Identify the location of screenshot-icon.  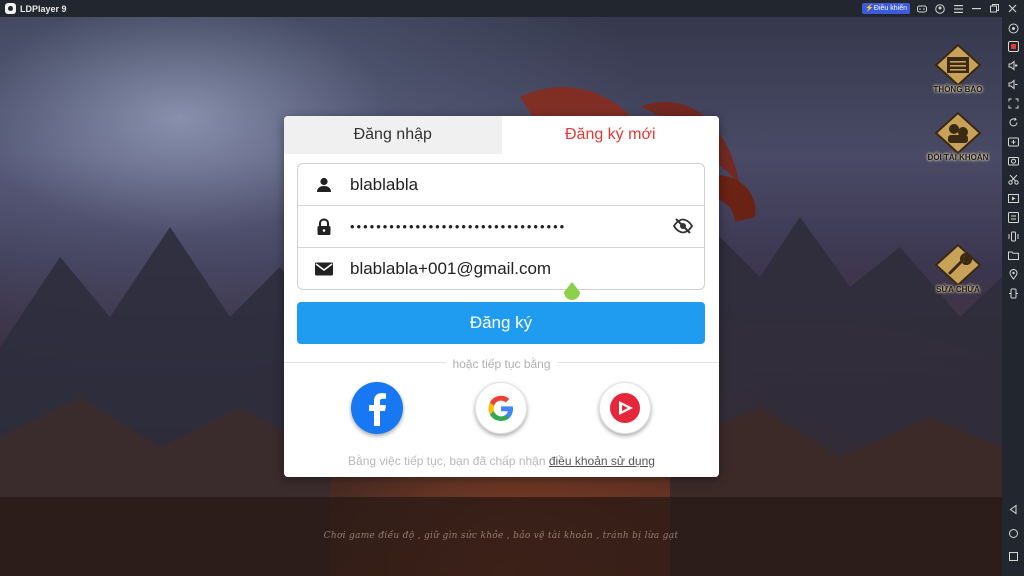
(1013, 160).